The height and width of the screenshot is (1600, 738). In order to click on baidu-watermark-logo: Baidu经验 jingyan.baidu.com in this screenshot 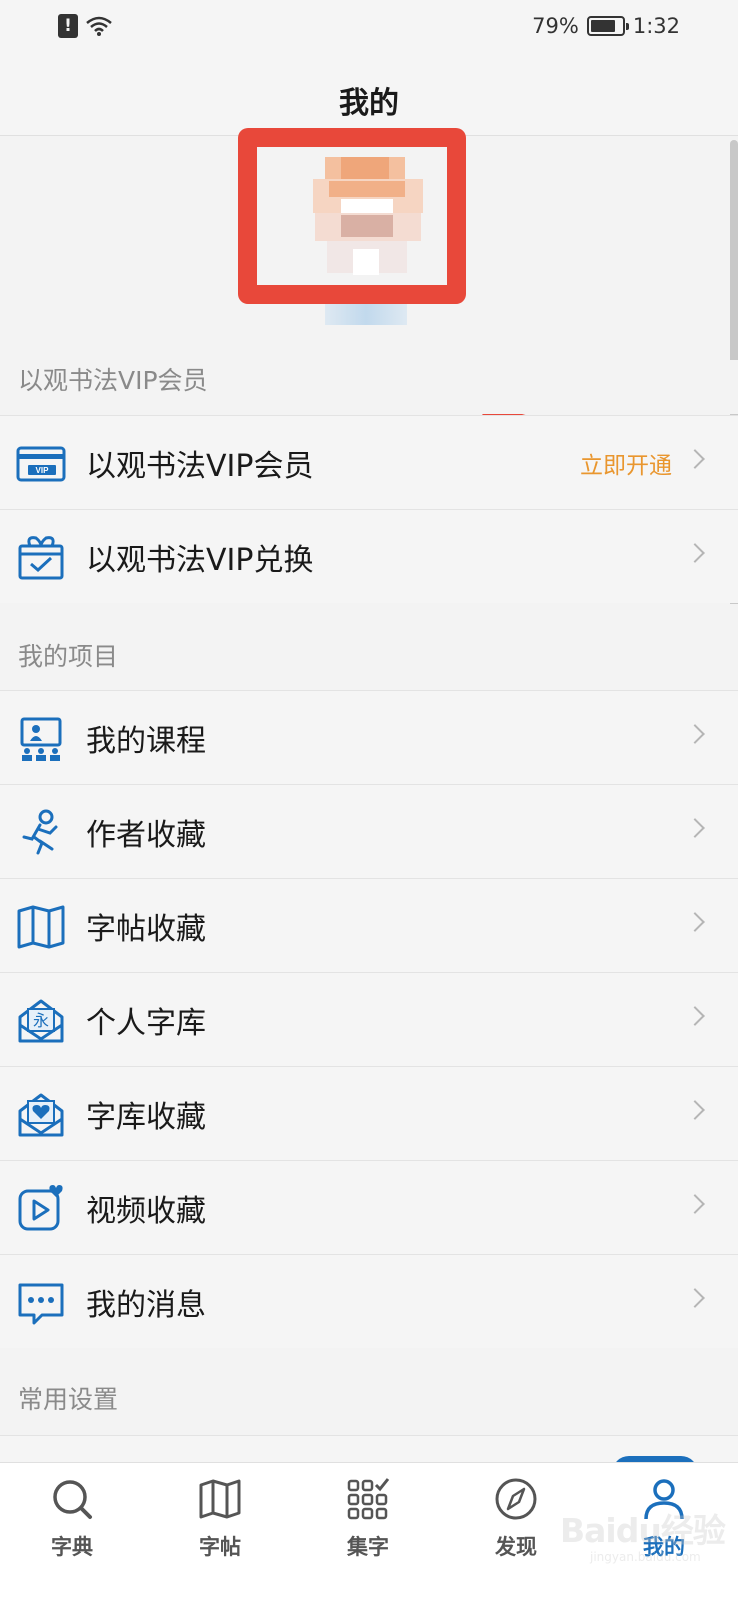, I will do `click(645, 1535)`.